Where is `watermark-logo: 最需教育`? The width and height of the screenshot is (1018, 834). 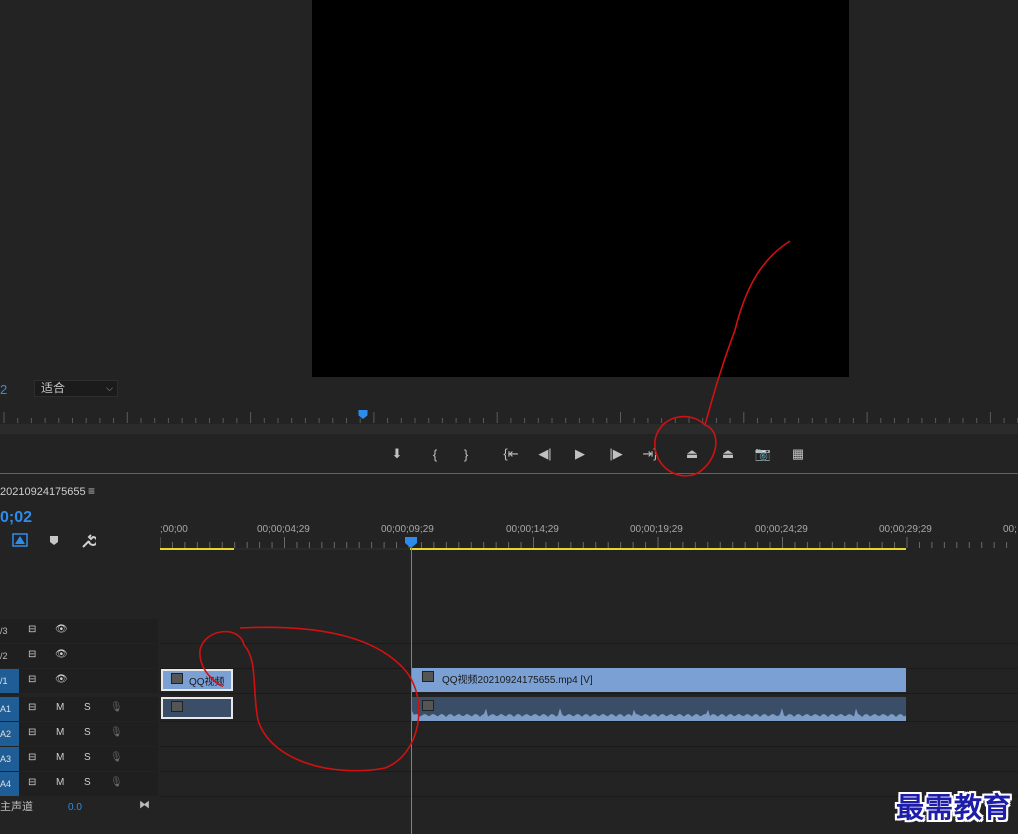 watermark-logo: 最需教育 is located at coordinates (953, 807).